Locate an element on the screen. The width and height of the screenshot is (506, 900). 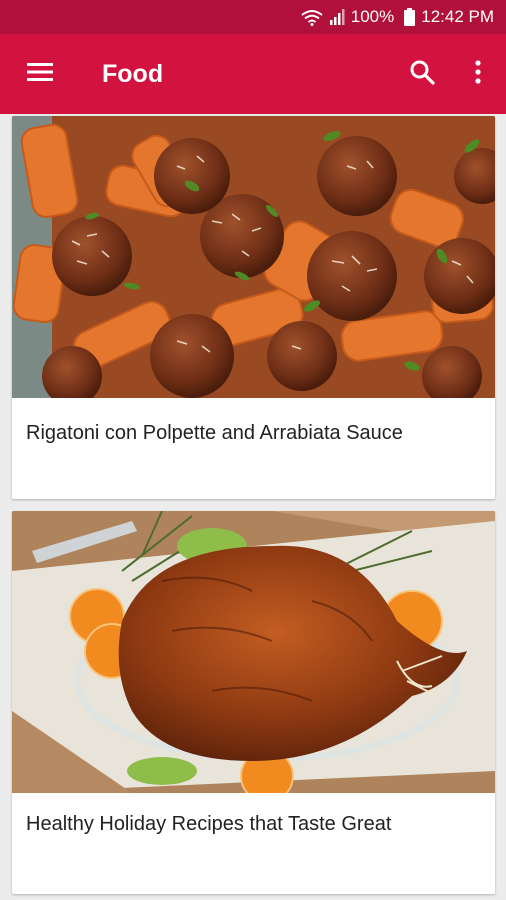
status-bar: 100% 12:42 PM is located at coordinates (253, 17).